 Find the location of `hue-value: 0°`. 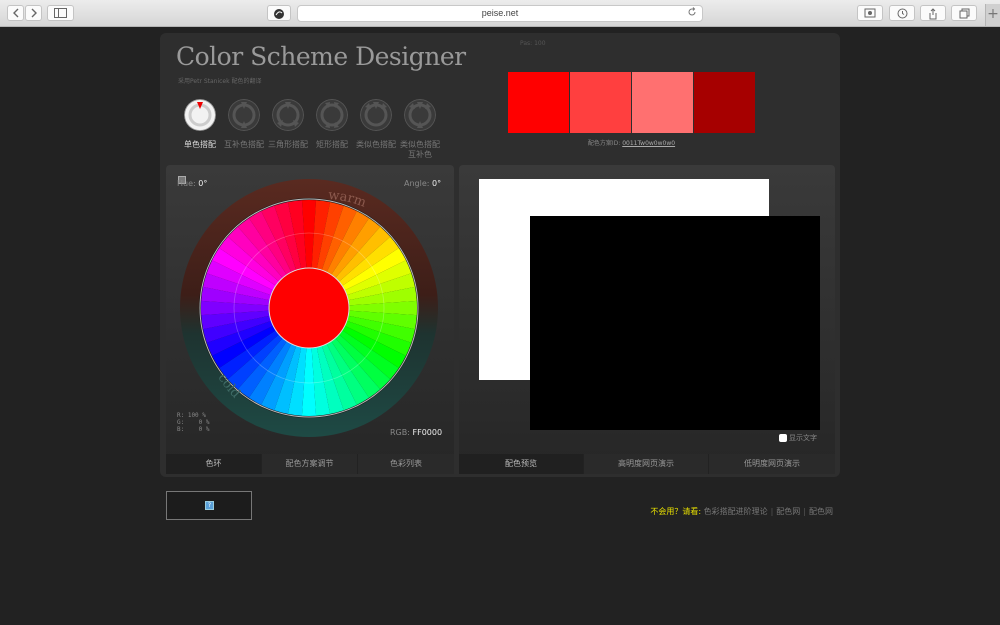

hue-value: 0° is located at coordinates (203, 183).